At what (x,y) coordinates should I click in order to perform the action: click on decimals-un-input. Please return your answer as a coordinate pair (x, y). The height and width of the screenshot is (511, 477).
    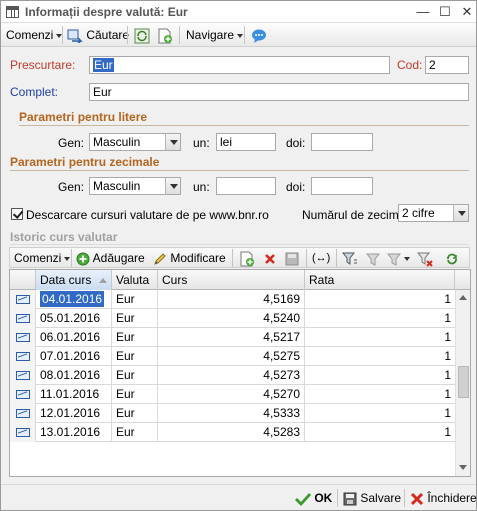
    Looking at the image, I should click on (246, 186).